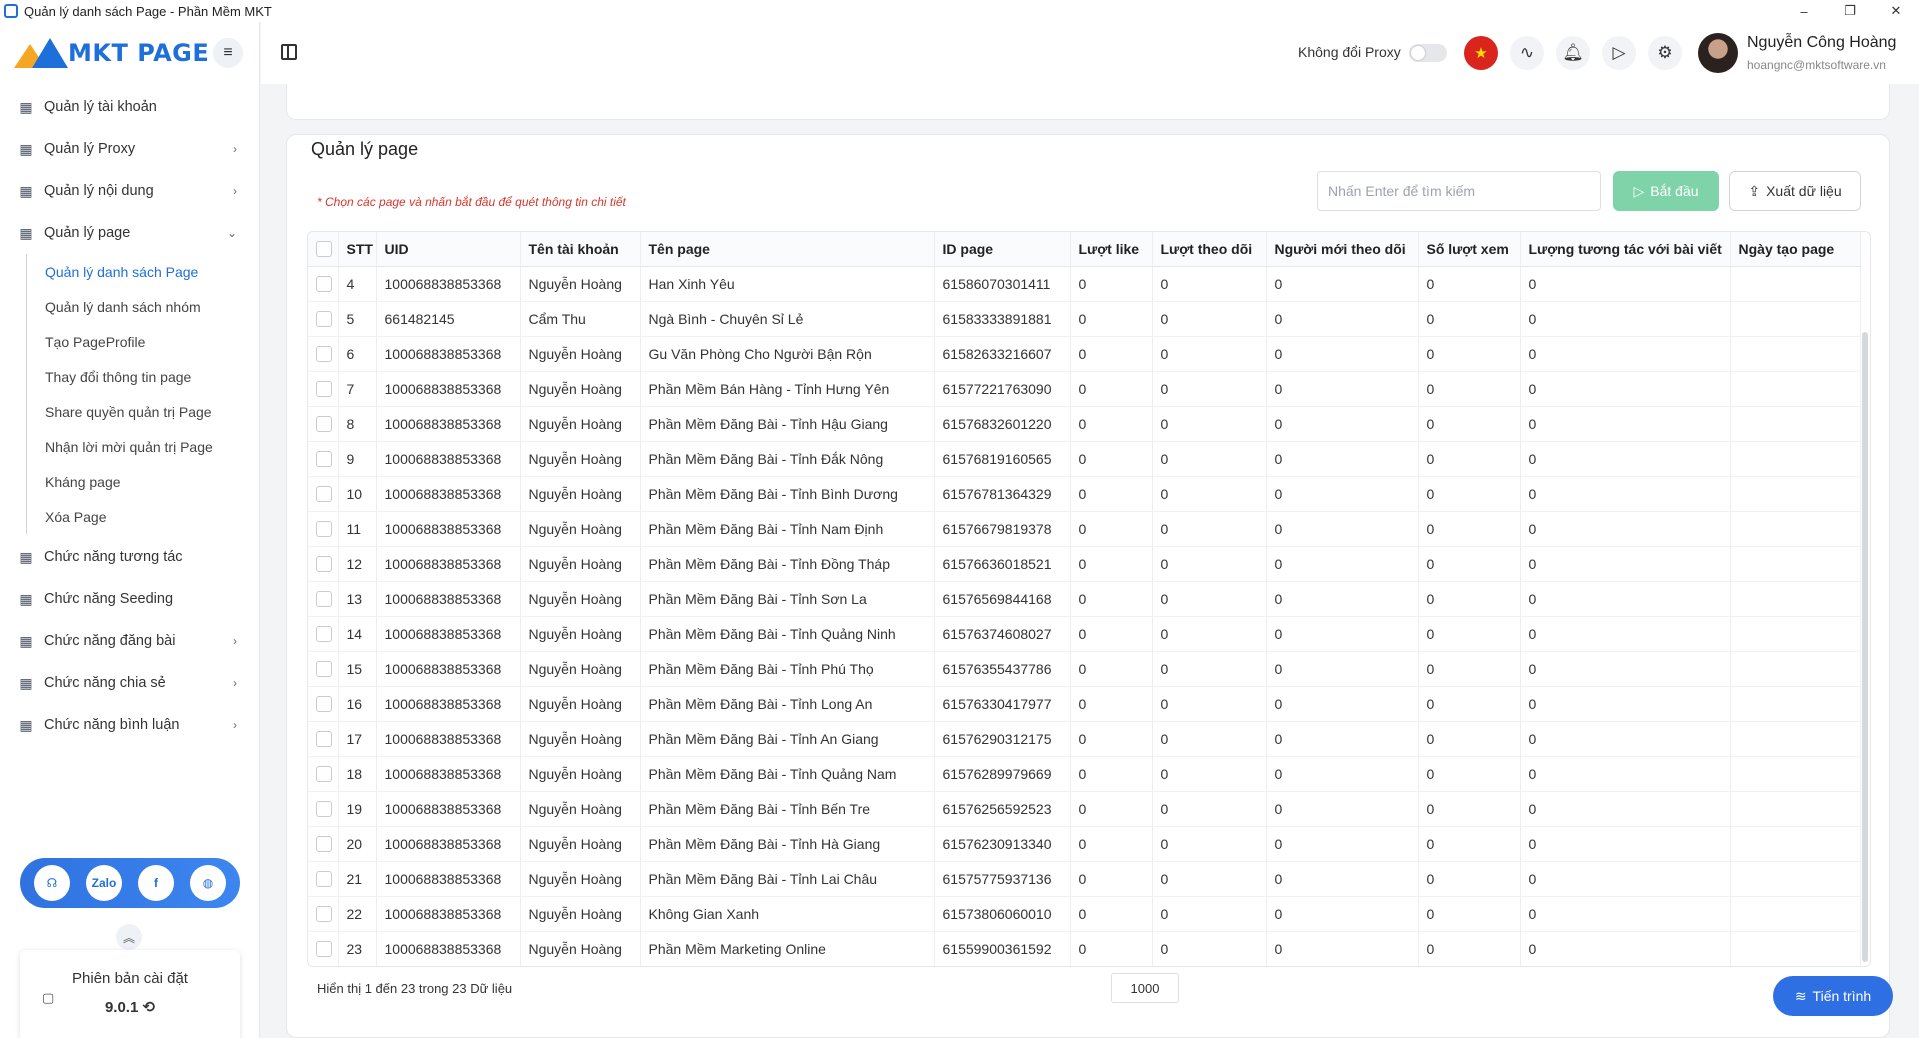  What do you see at coordinates (1002, 249) in the screenshot?
I see `column-header-id-page: ID page` at bounding box center [1002, 249].